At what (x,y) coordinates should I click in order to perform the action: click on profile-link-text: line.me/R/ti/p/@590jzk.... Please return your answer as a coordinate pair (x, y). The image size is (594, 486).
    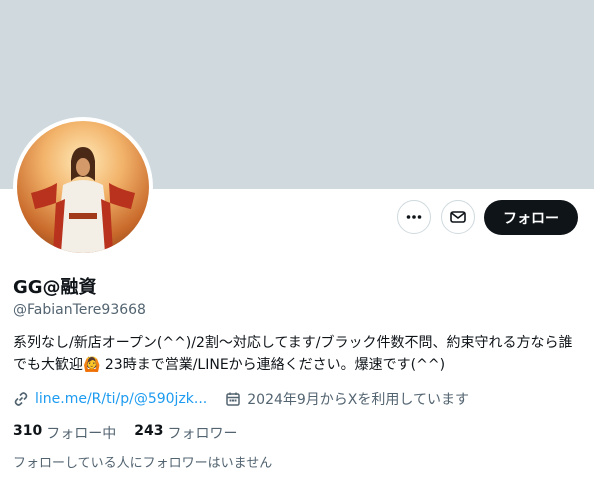
    Looking at the image, I should click on (121, 399).